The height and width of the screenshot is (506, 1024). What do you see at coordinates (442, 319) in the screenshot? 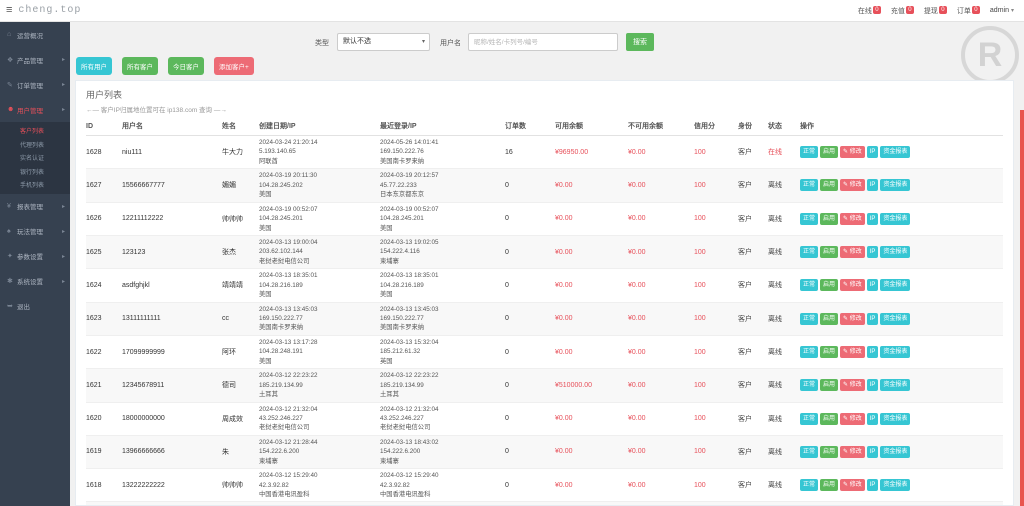
I see `cell-last-login: 2024-03-13 13:45:03 169.150.222.77 美国南卡罗来纳` at bounding box center [442, 319].